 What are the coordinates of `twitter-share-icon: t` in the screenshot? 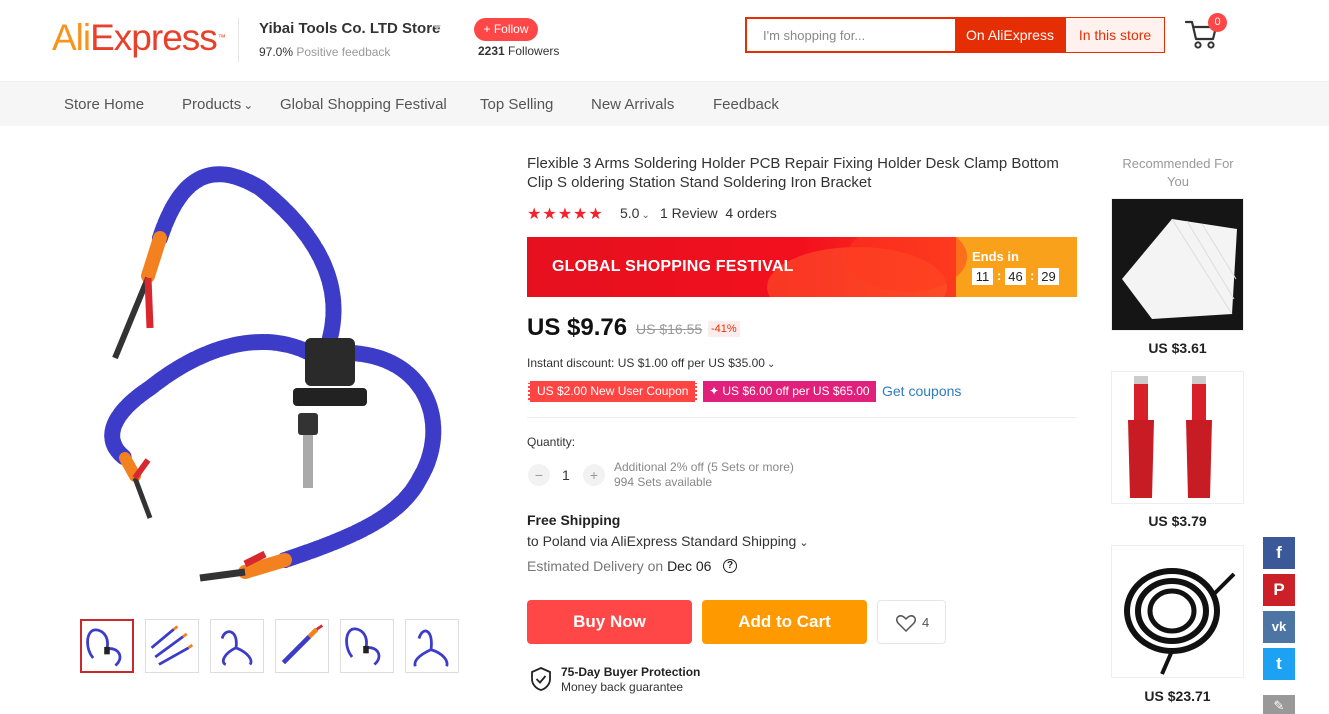 It's located at (1279, 664).